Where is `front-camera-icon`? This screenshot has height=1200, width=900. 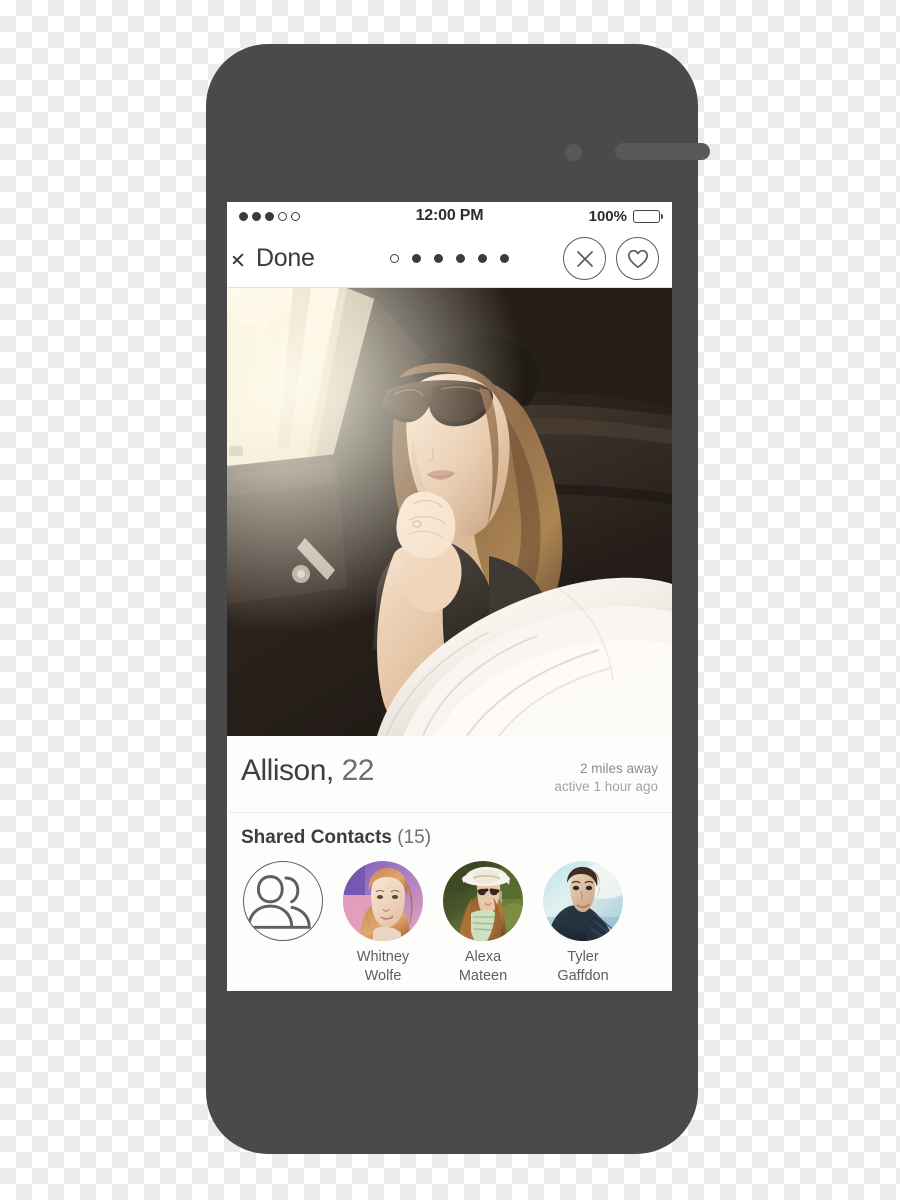 front-camera-icon is located at coordinates (573, 152).